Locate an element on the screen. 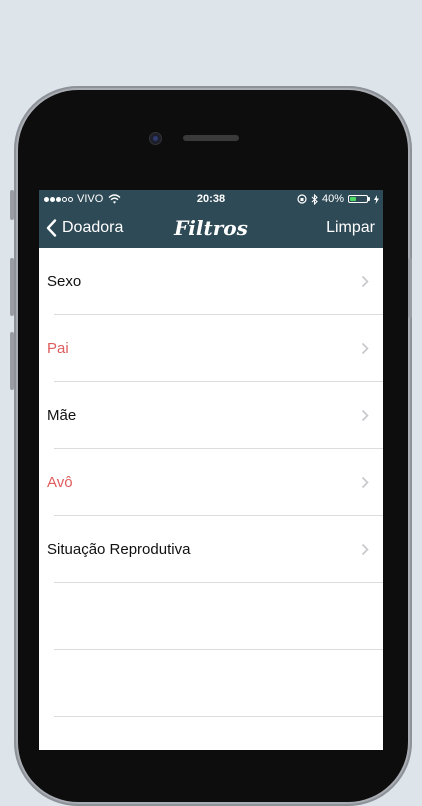 The height and width of the screenshot is (806, 422). filter-label: Situação Reprodutiva is located at coordinates (119, 549).